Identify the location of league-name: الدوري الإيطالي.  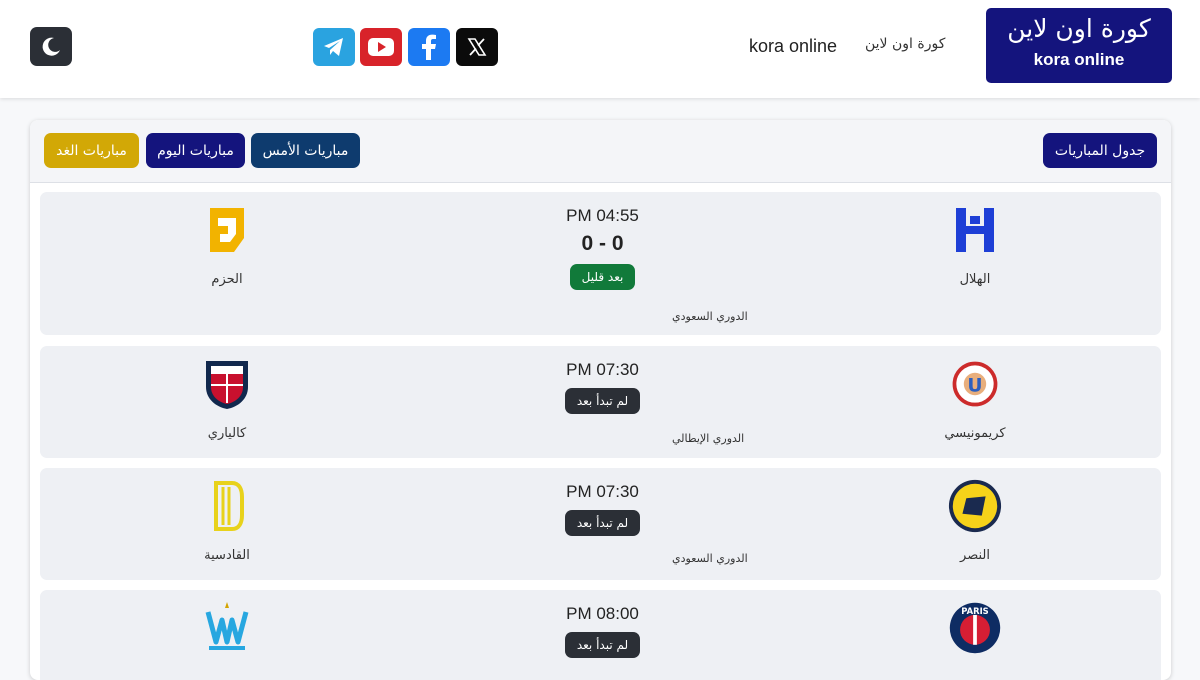
(708, 438).